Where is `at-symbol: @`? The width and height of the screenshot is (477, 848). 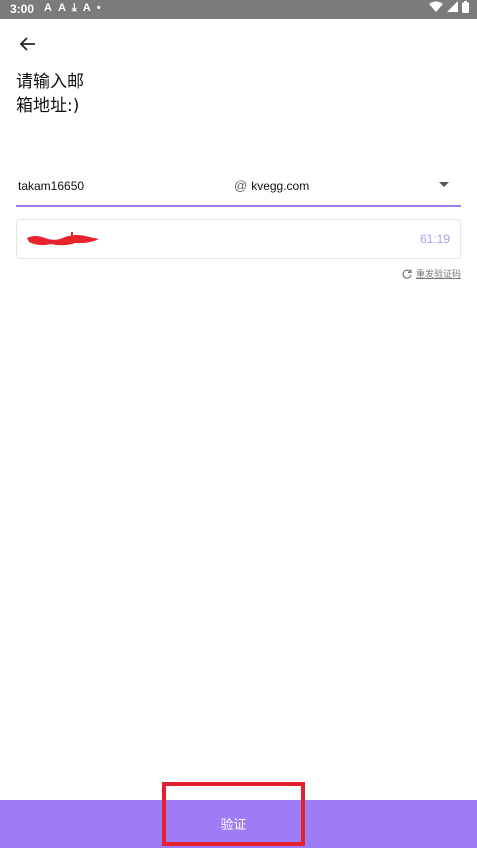
at-symbol: @ is located at coordinates (241, 185).